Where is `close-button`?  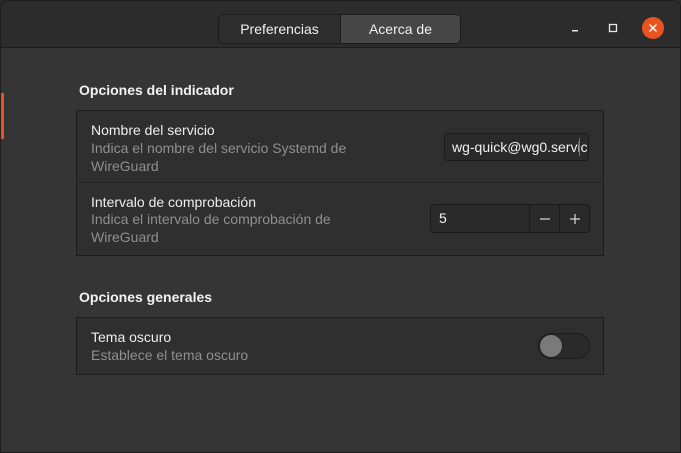
close-button is located at coordinates (653, 28).